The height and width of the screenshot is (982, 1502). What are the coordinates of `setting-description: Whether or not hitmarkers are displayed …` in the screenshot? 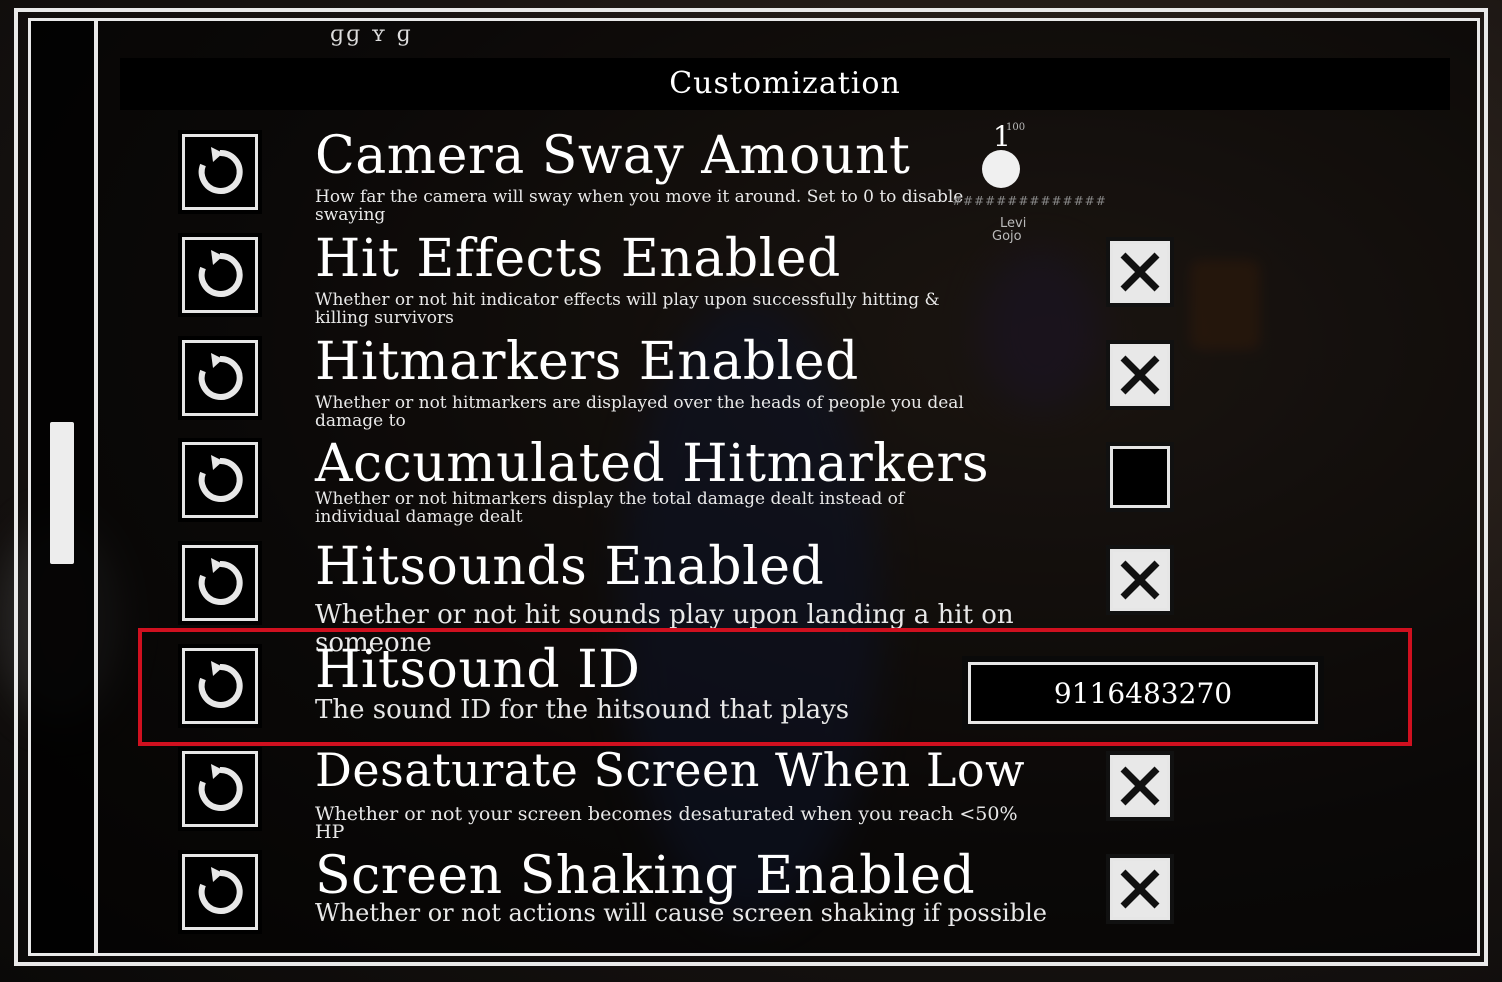 It's located at (639, 412).